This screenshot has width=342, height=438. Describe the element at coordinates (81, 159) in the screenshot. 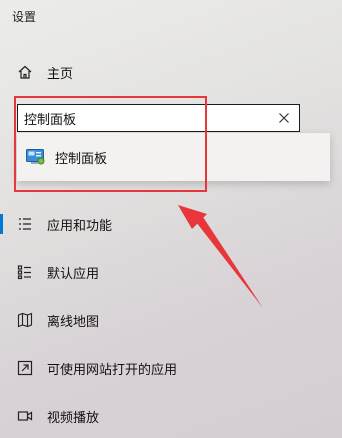

I see `suggestion-label: 控制面板` at that location.